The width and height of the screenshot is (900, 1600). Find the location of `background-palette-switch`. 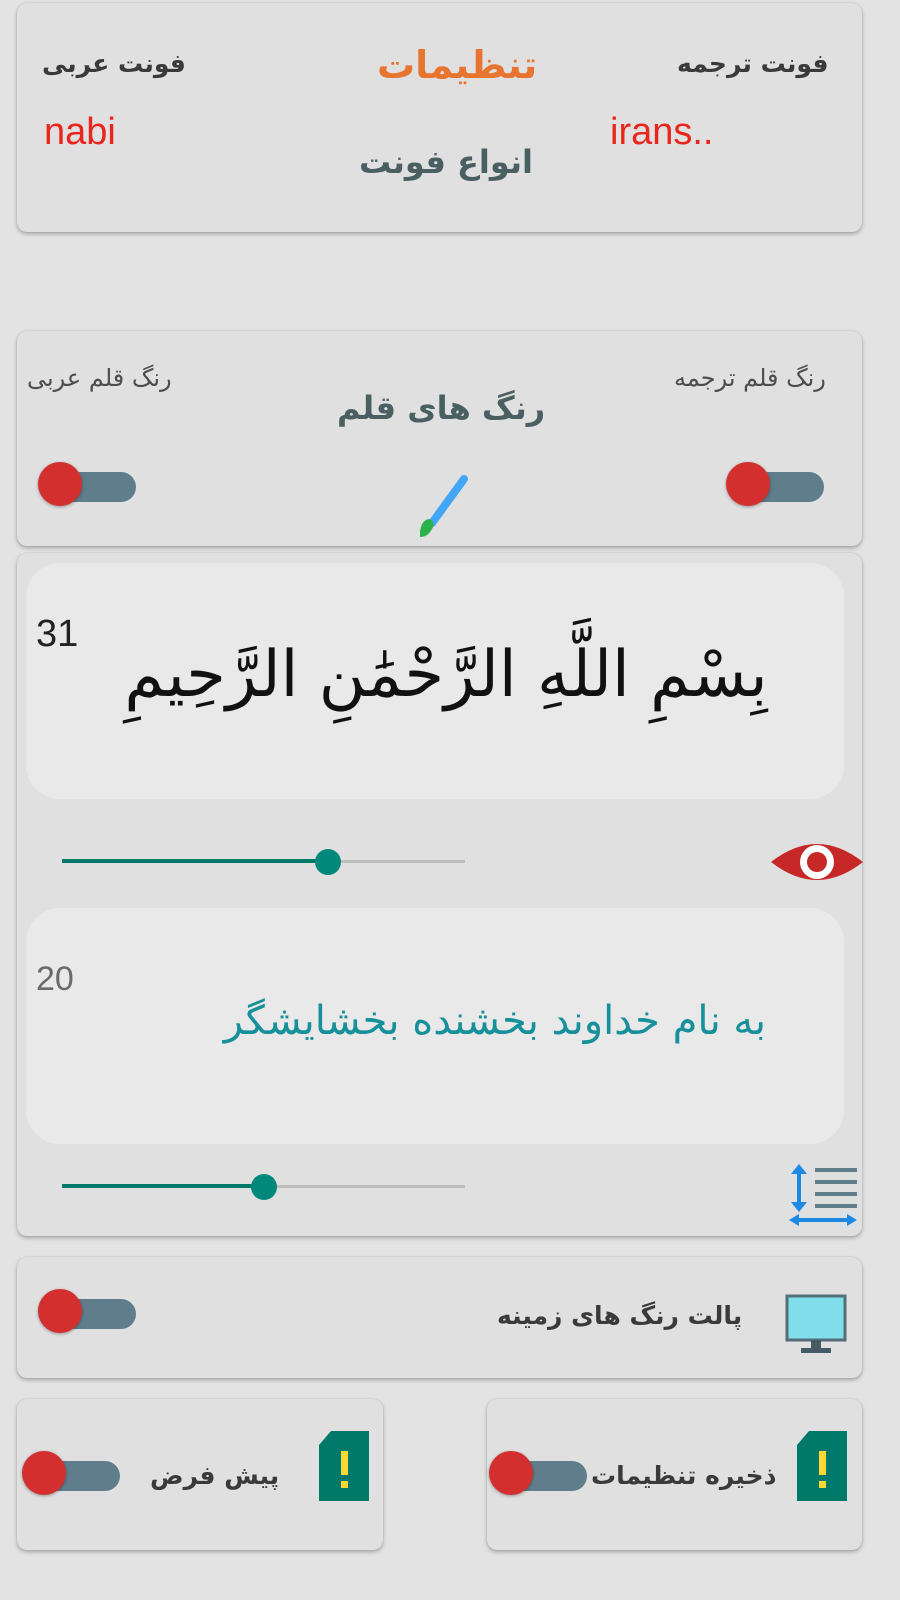

background-palette-switch is located at coordinates (88, 1313).